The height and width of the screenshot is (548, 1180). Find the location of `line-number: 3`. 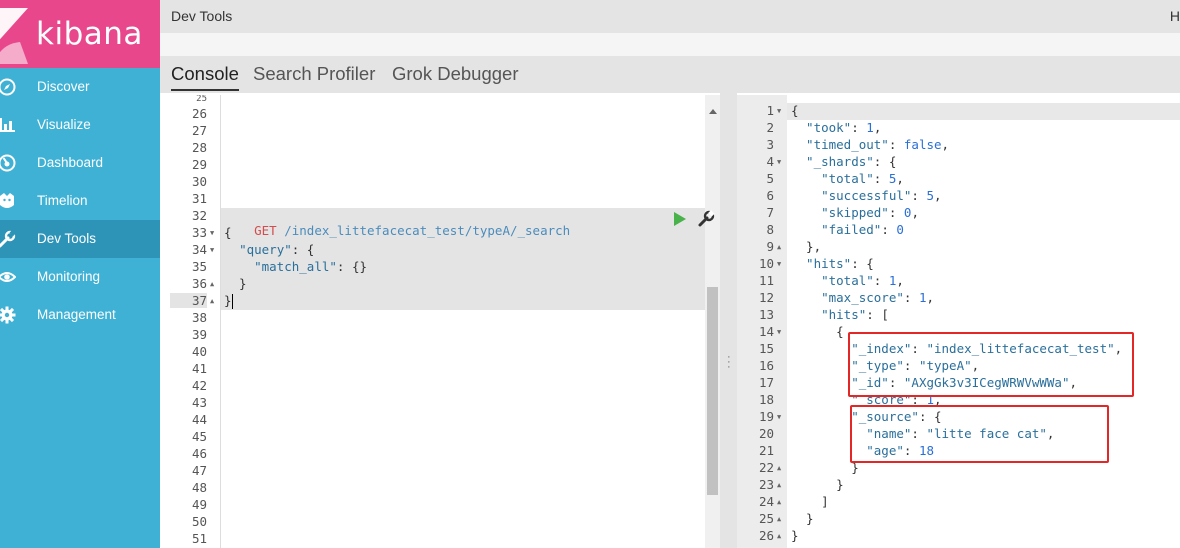

line-number: 3 is located at coordinates (770, 144).